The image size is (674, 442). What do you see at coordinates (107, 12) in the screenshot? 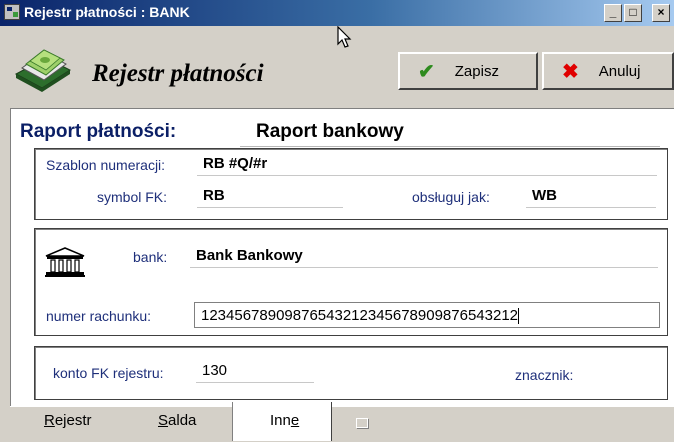
I see `window-title: Rejestr płatności : BANK` at bounding box center [107, 12].